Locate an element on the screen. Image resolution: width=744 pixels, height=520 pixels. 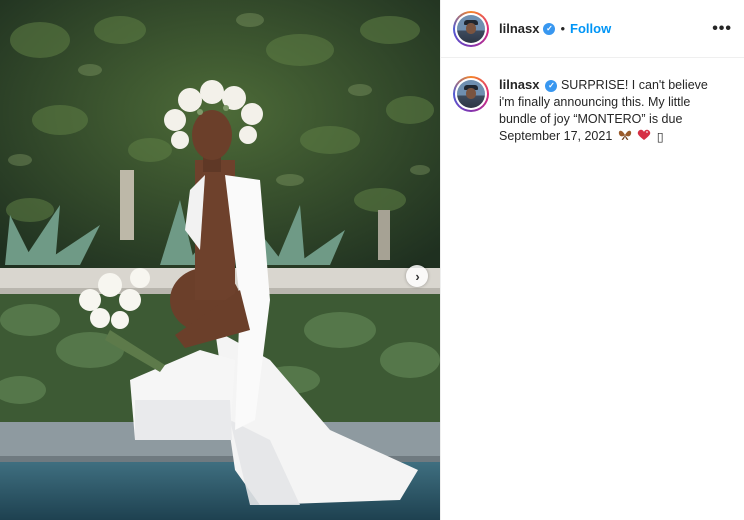
avatar is located at coordinates (471, 28).